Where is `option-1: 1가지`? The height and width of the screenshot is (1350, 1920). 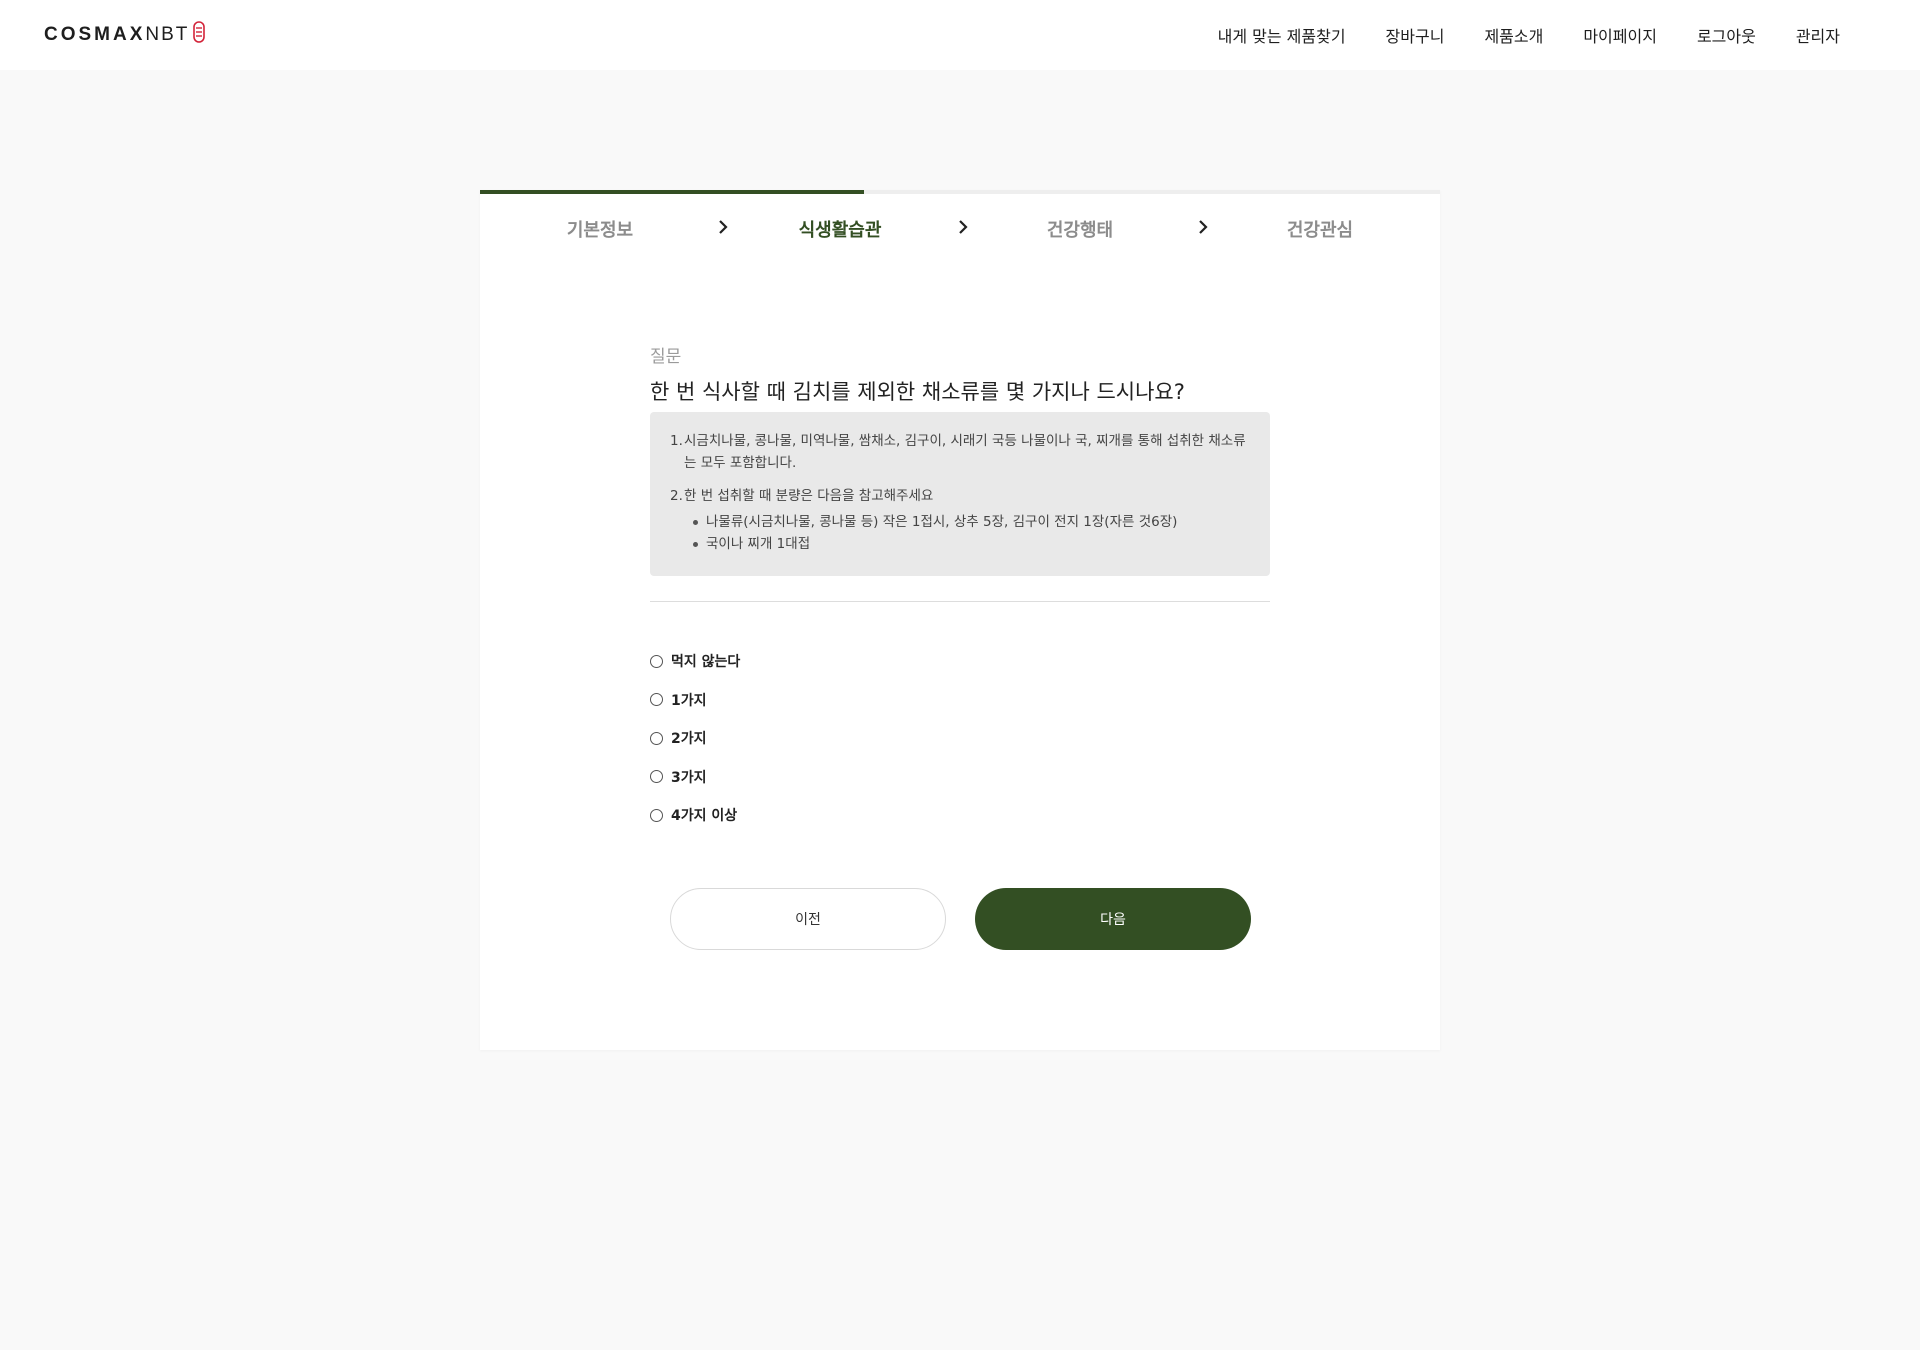 option-1: 1가지 is located at coordinates (960, 700).